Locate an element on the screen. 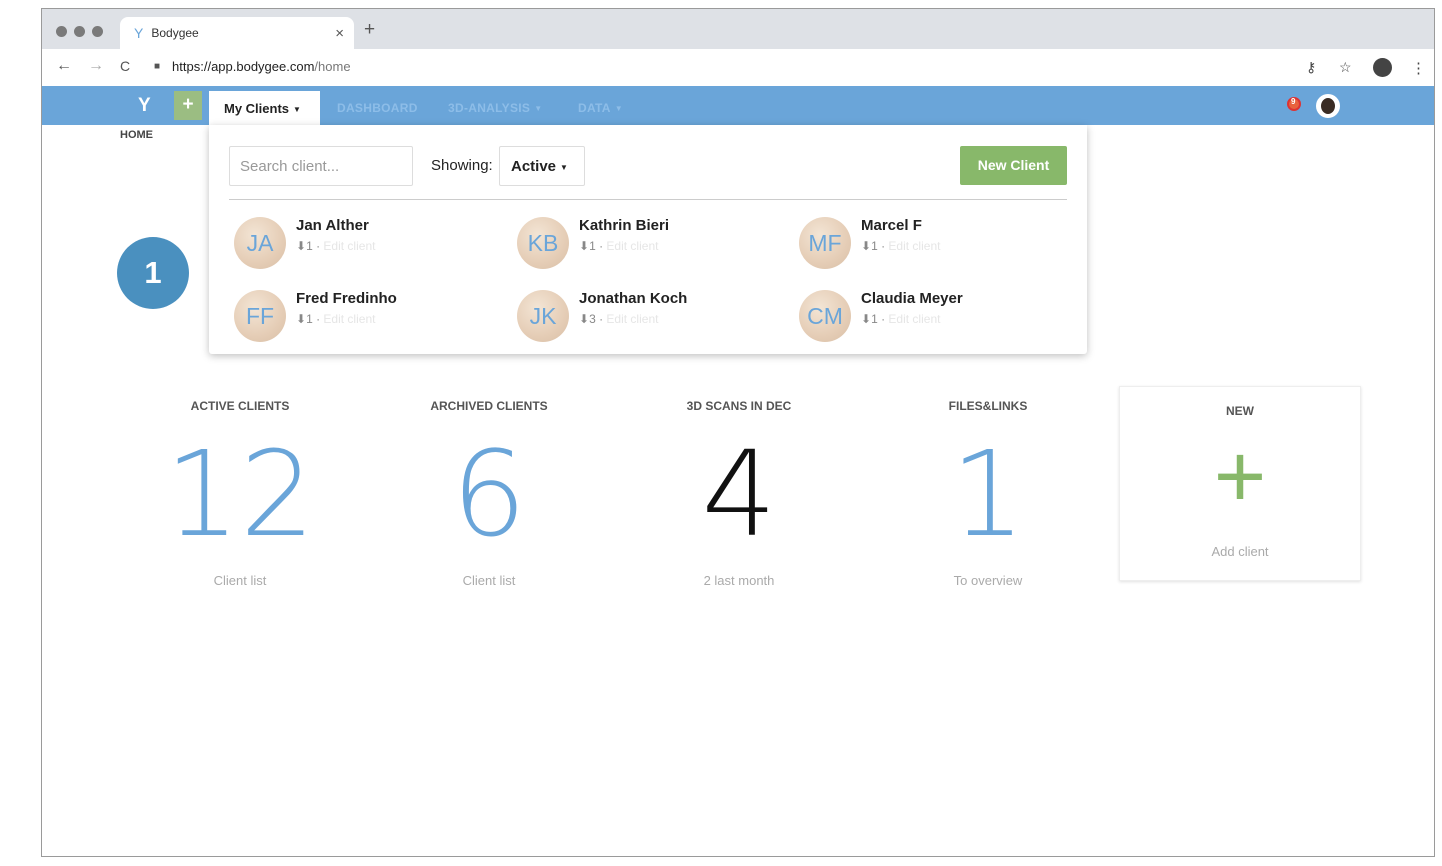  breadcrumb: HOME is located at coordinates (136, 135).